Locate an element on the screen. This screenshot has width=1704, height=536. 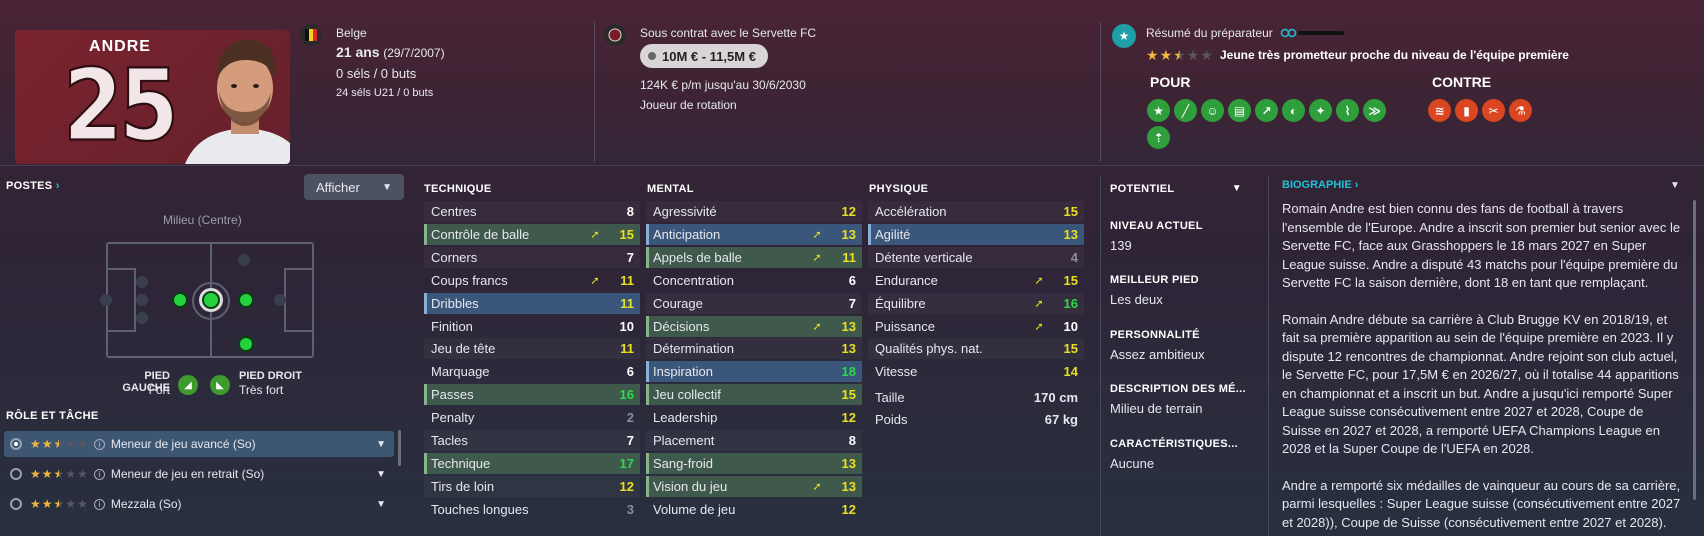
attribute-row: Vitesse 14 is located at coordinates (976, 371).